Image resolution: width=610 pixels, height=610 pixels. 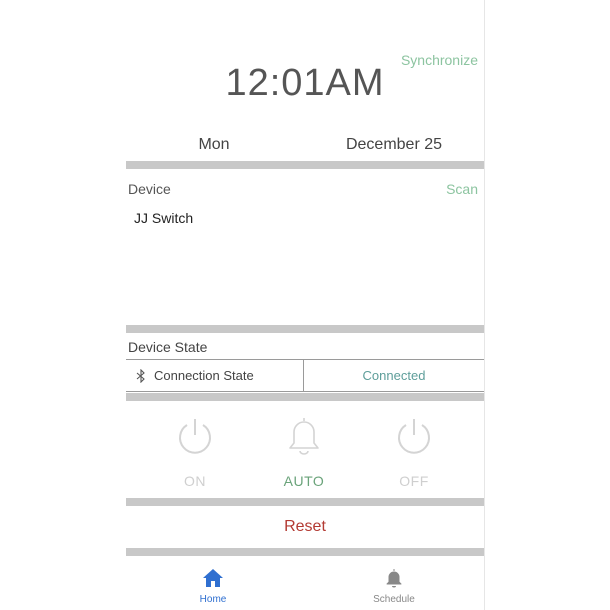 I want to click on device-section-title: Device, so click(x=149, y=189).